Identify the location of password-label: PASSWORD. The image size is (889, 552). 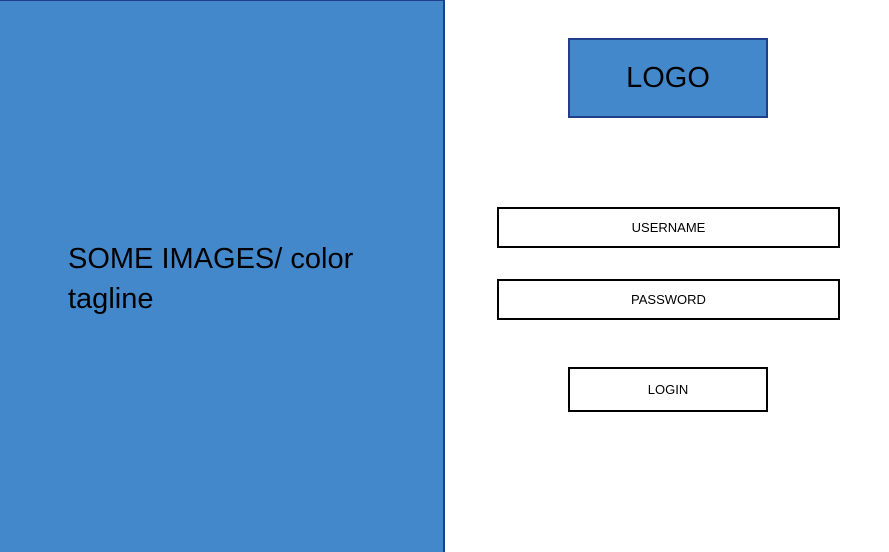
(668, 299).